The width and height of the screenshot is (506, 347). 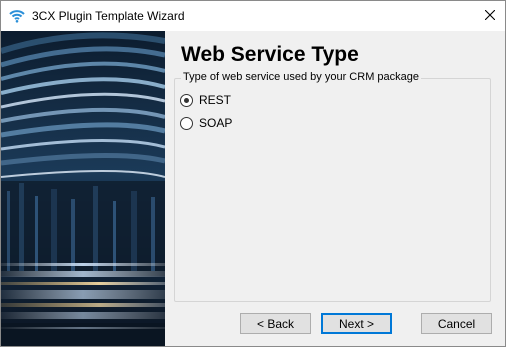 I want to click on radio-rest-label: REST, so click(x=215, y=100).